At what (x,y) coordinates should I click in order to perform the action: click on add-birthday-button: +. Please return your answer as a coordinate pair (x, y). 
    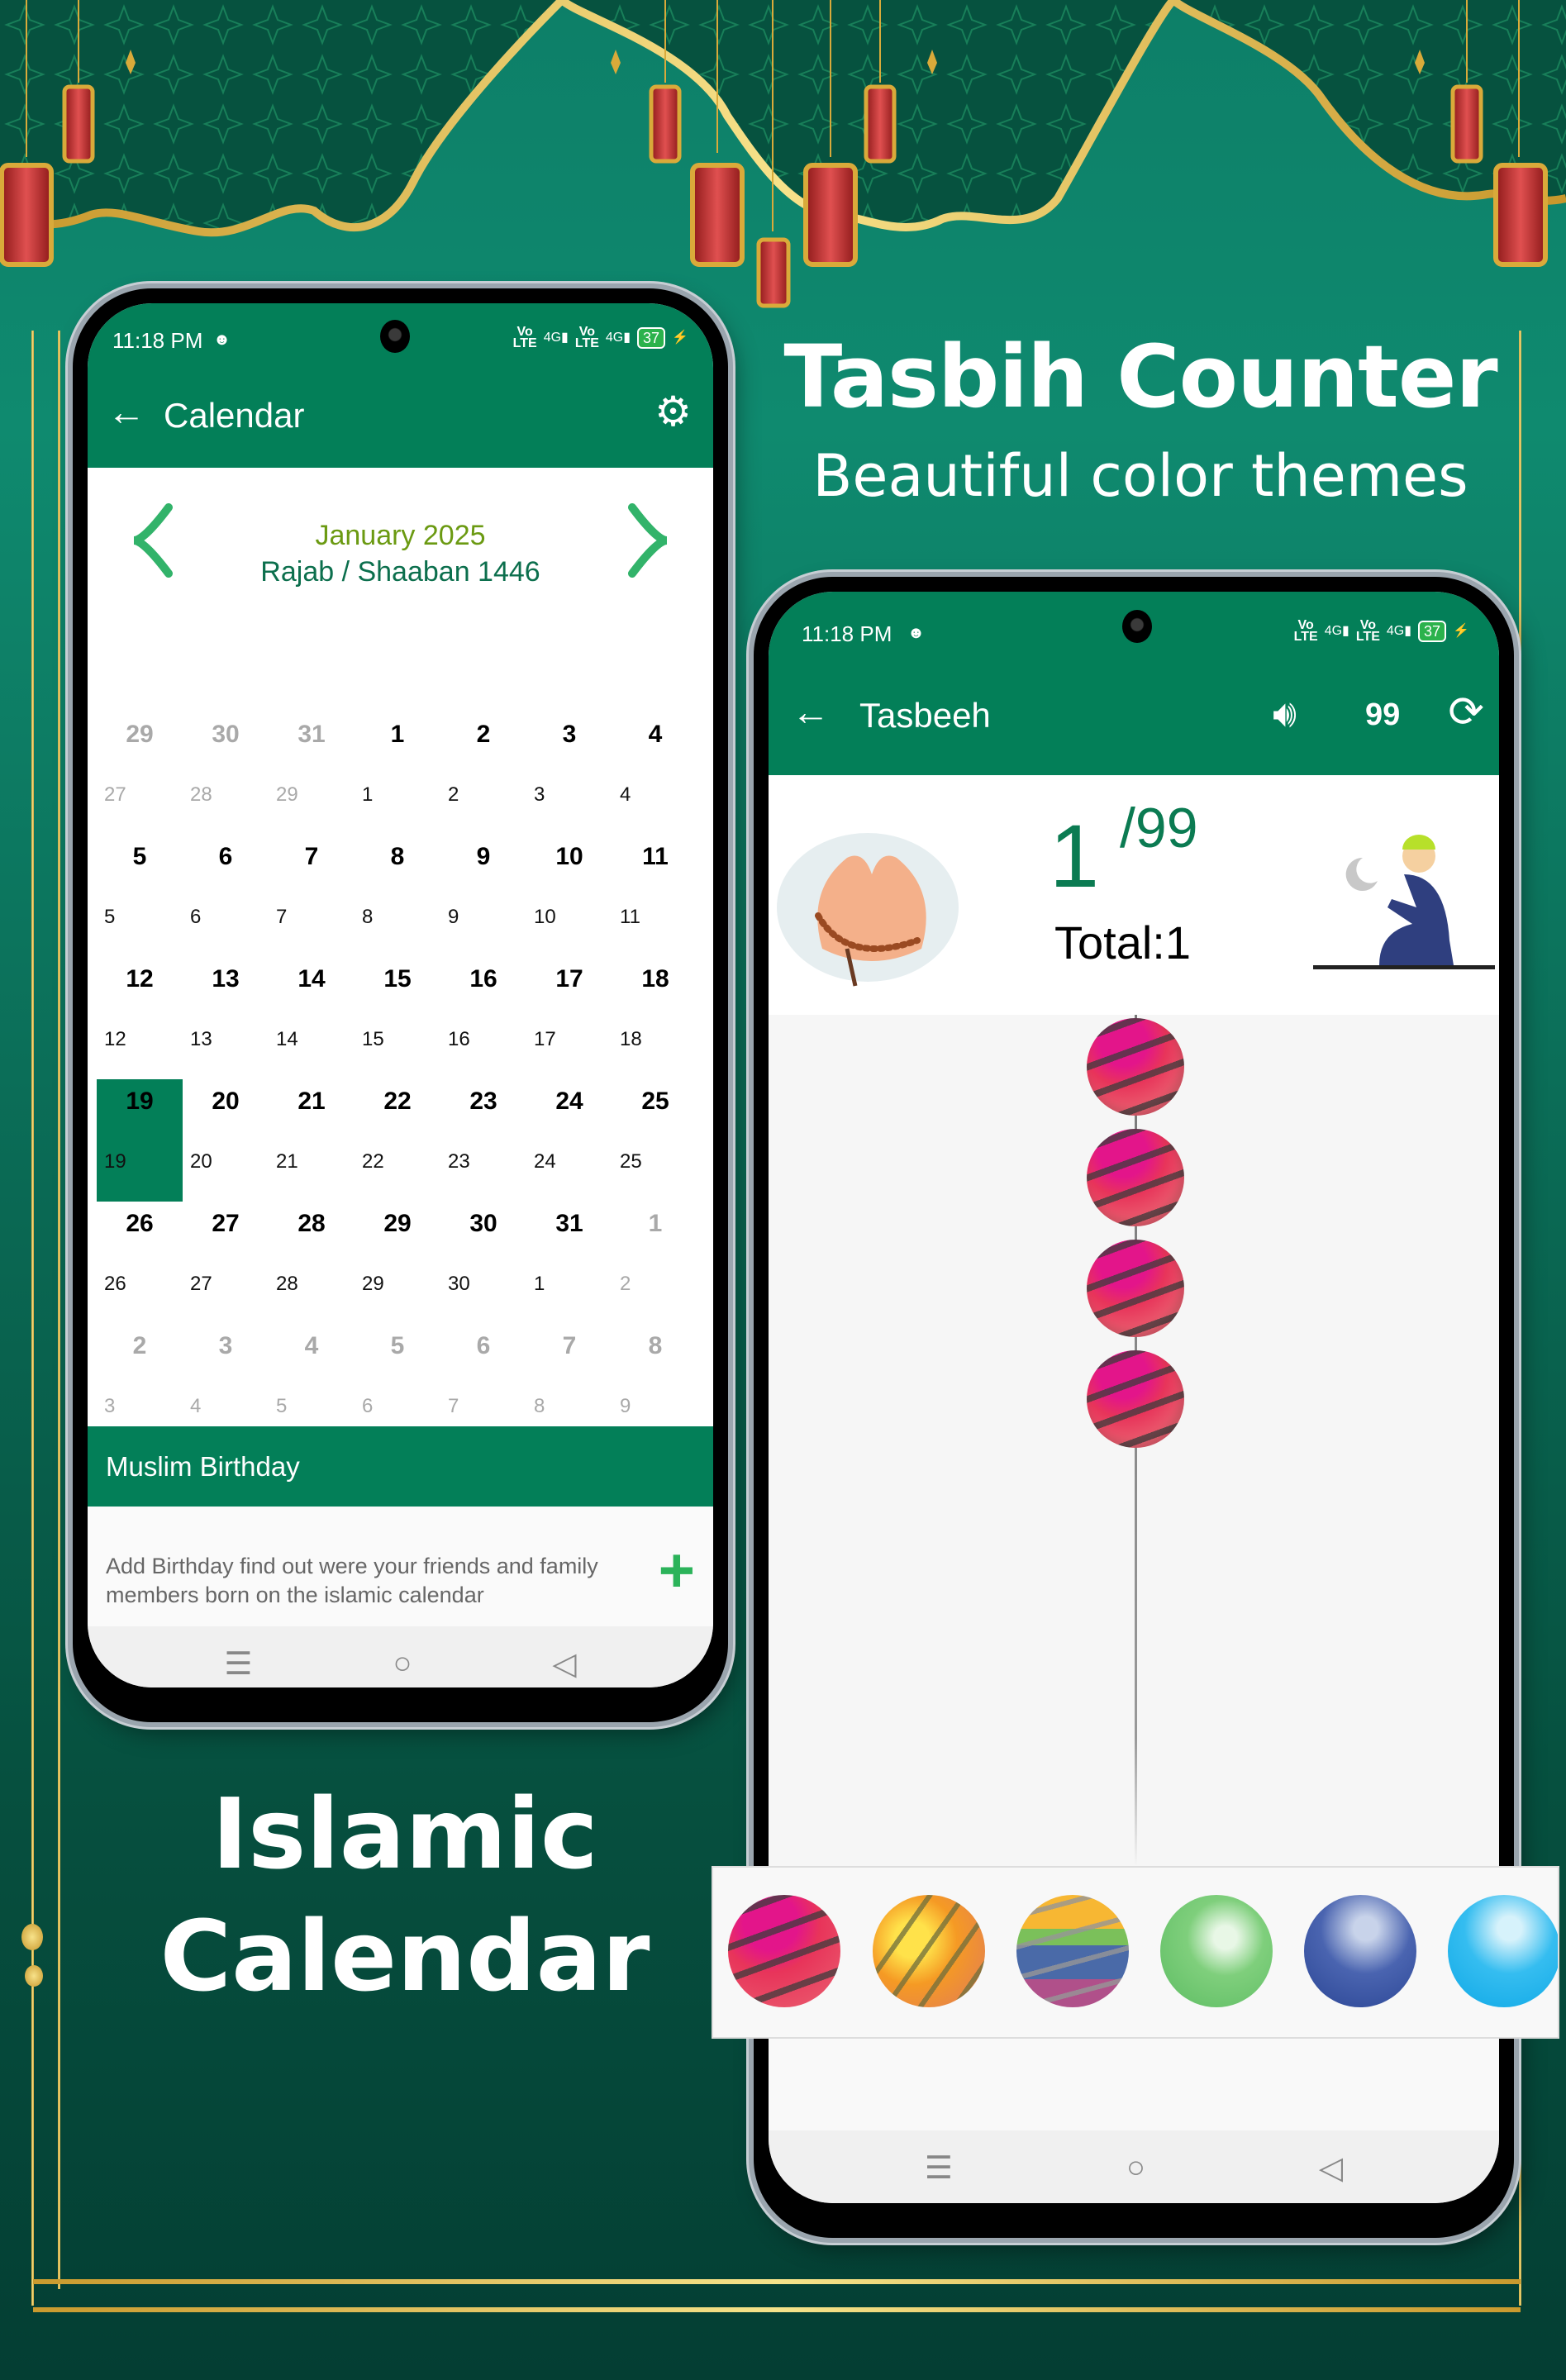
    Looking at the image, I should click on (677, 1571).